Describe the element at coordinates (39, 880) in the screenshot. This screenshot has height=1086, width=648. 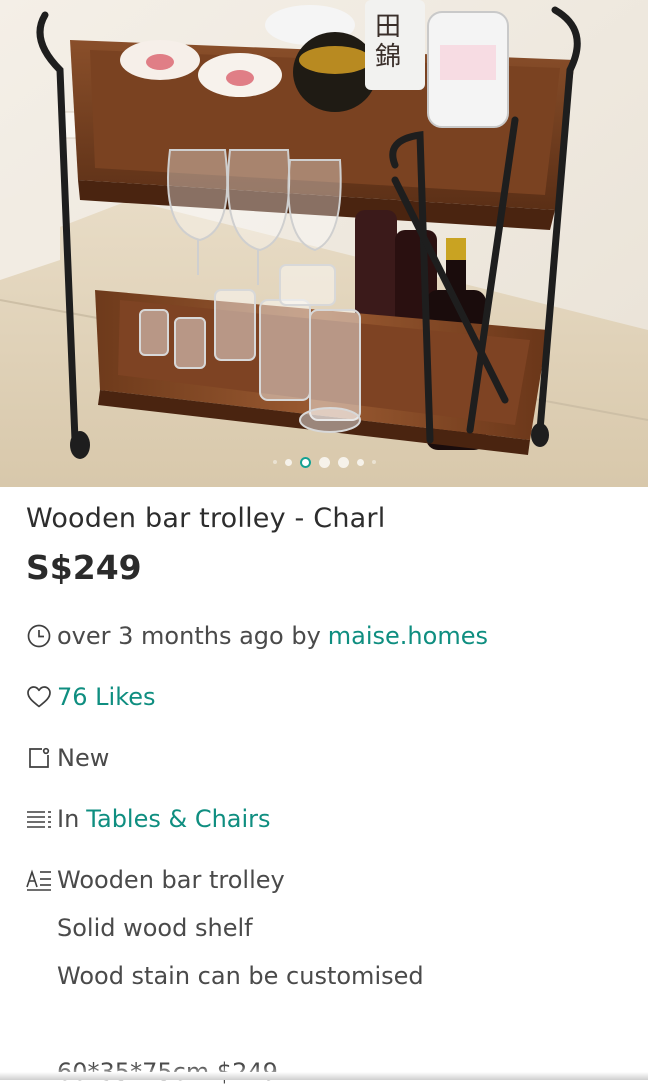
I see `text-format-icon` at that location.